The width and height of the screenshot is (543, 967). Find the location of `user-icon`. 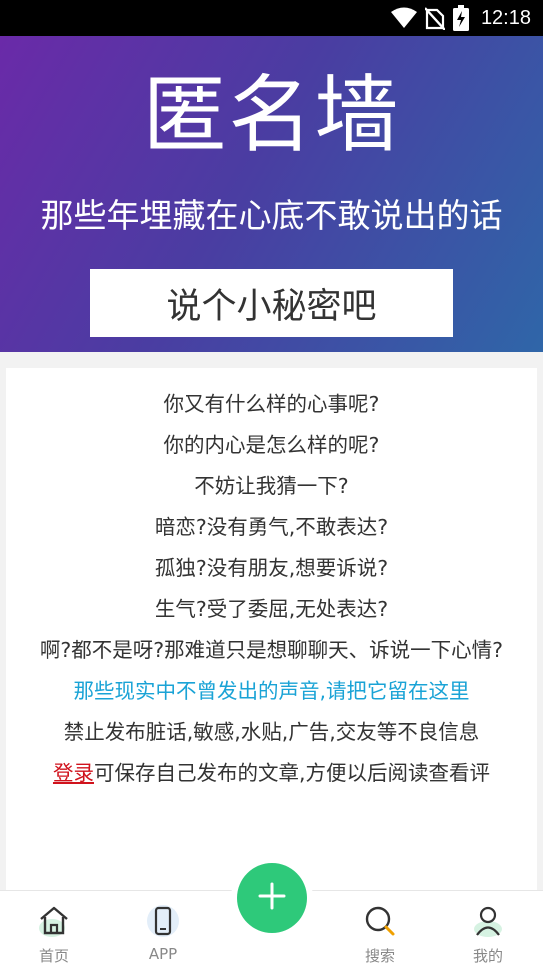

user-icon is located at coordinates (488, 921).